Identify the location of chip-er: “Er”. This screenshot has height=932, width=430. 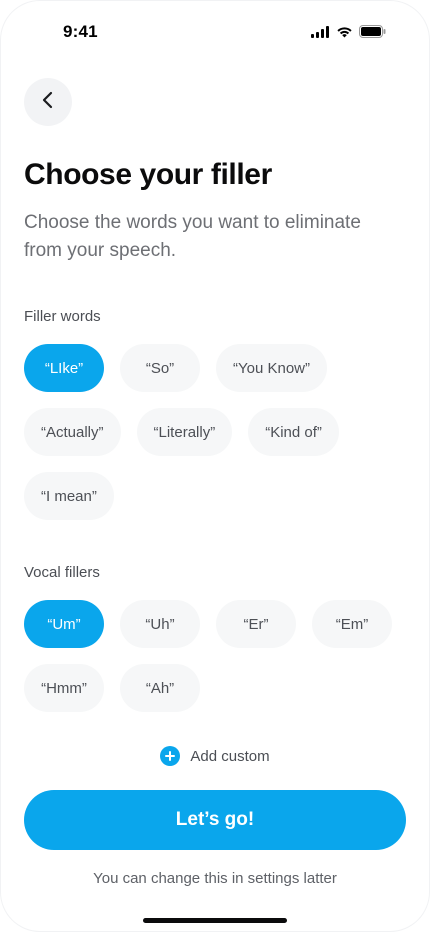
(256, 624).